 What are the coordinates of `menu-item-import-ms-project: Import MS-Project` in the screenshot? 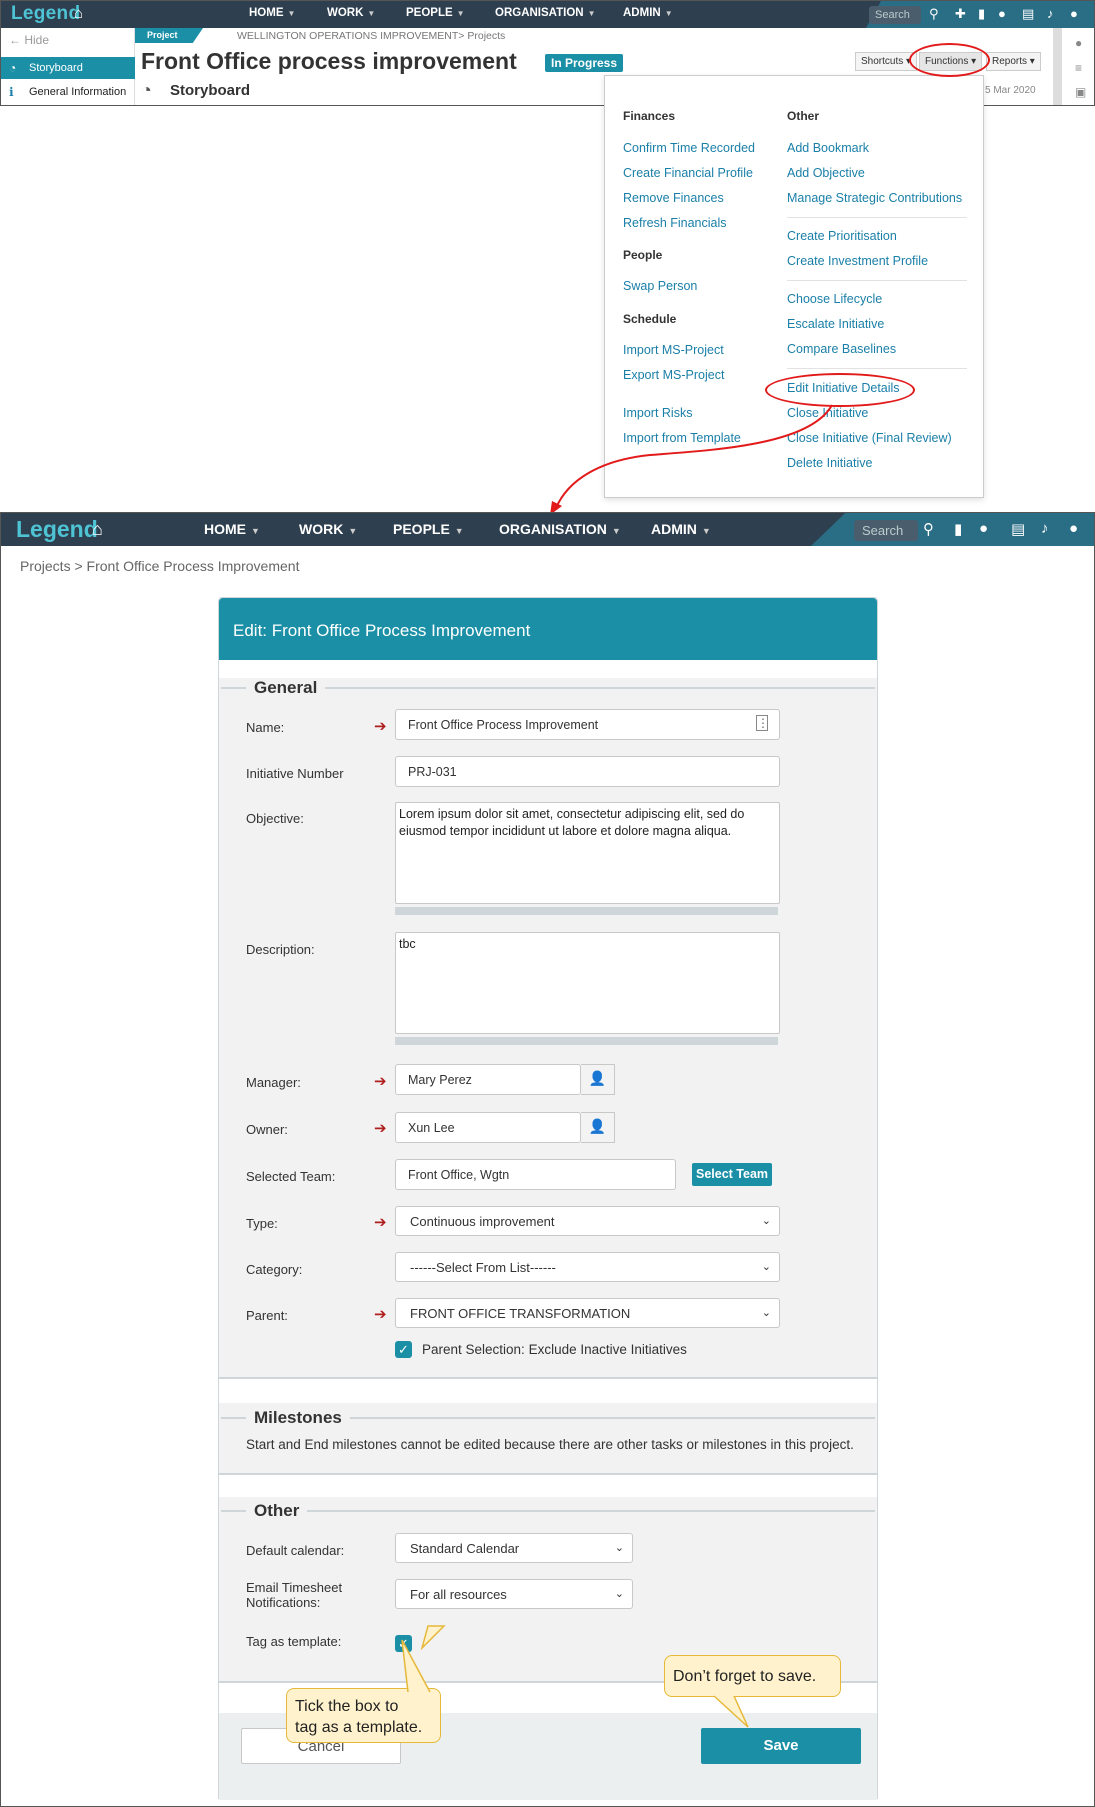 It's located at (673, 350).